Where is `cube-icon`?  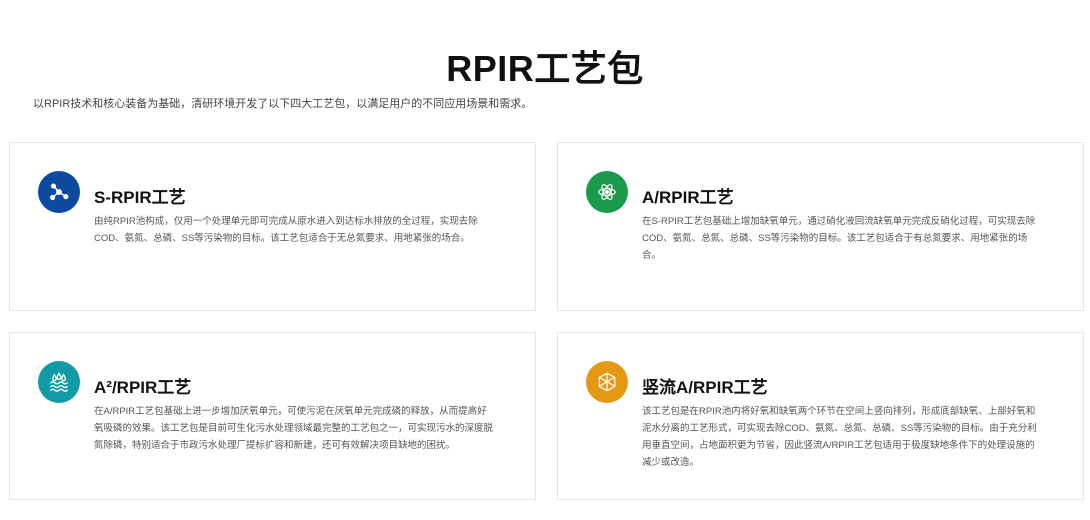
cube-icon is located at coordinates (607, 382).